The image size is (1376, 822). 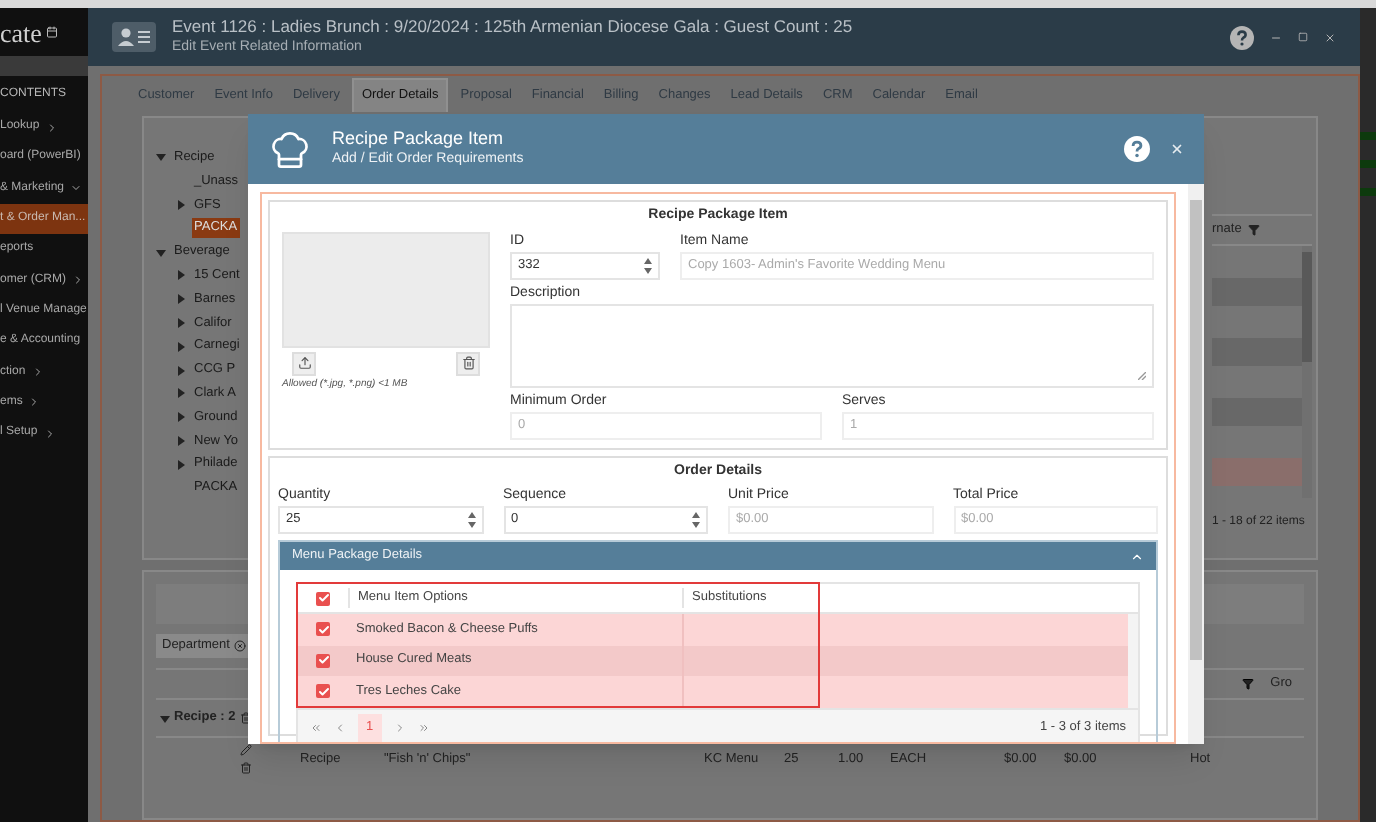 What do you see at coordinates (21, 32) in the screenshot?
I see `logo: cate` at bounding box center [21, 32].